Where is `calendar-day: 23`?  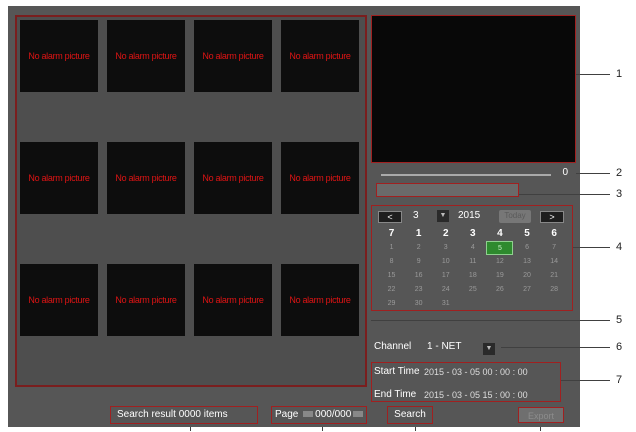
calendar-day: 23 is located at coordinates (418, 290).